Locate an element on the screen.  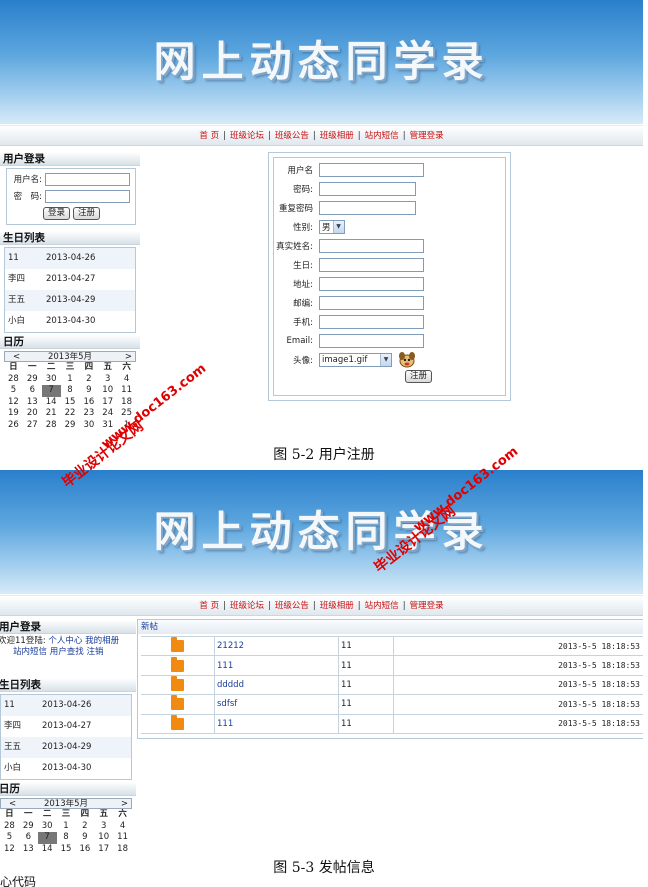
link-messages: 站内短信 is located at coordinates (30, 652).